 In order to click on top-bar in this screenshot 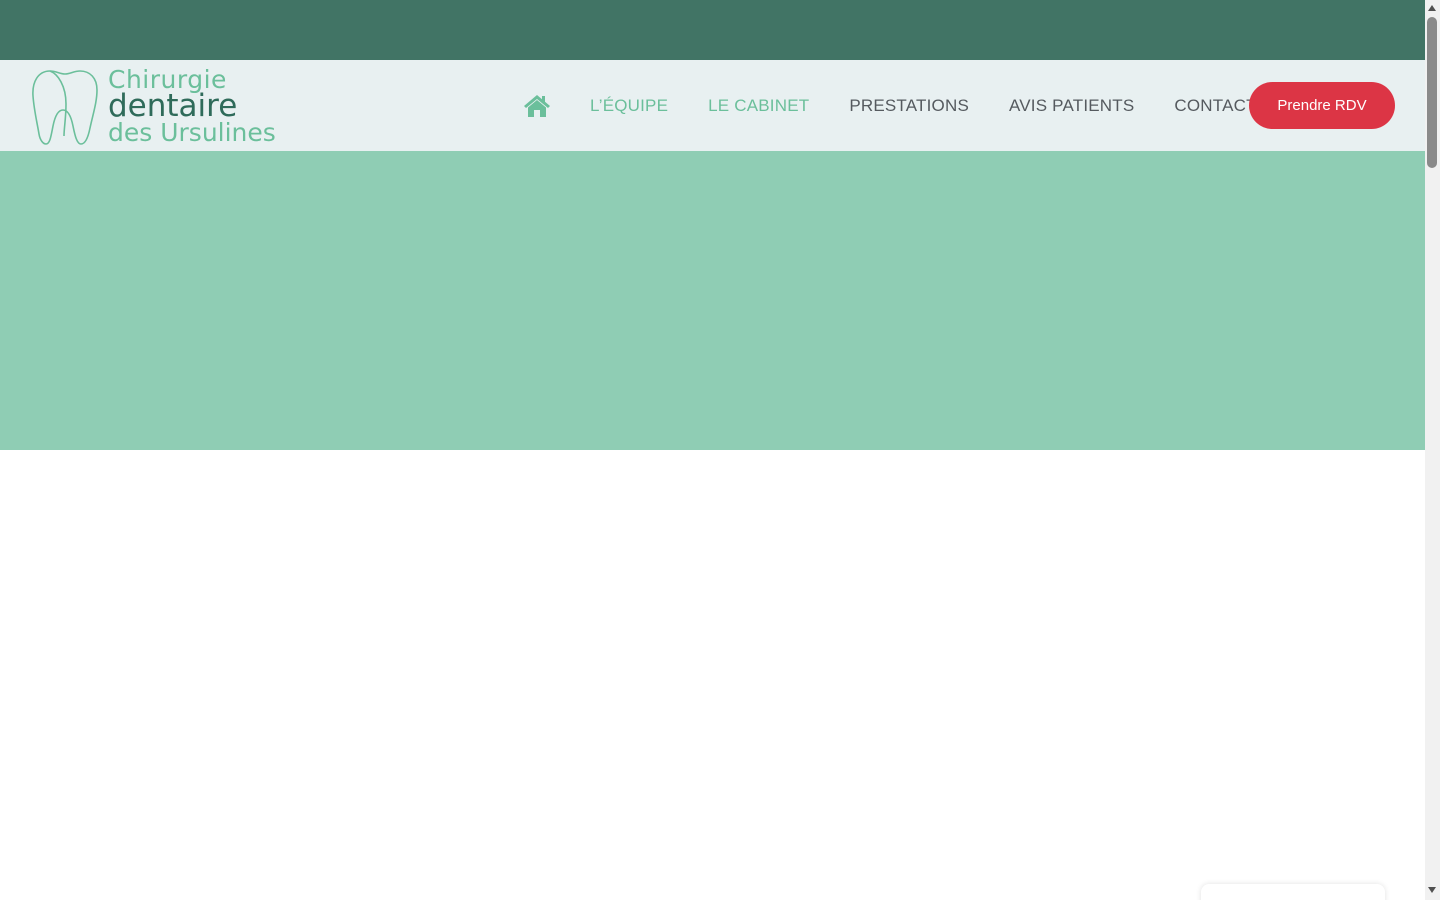, I will do `click(712, 30)`.